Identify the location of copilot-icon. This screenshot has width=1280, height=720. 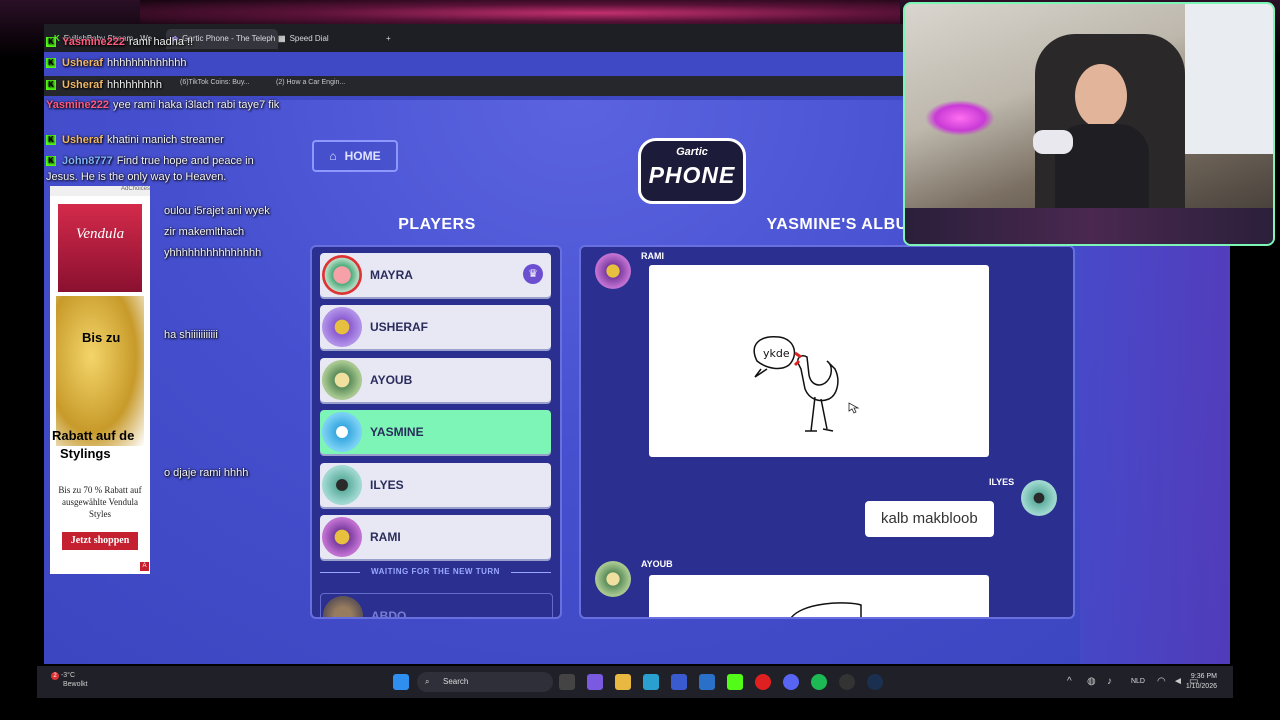
(595, 682).